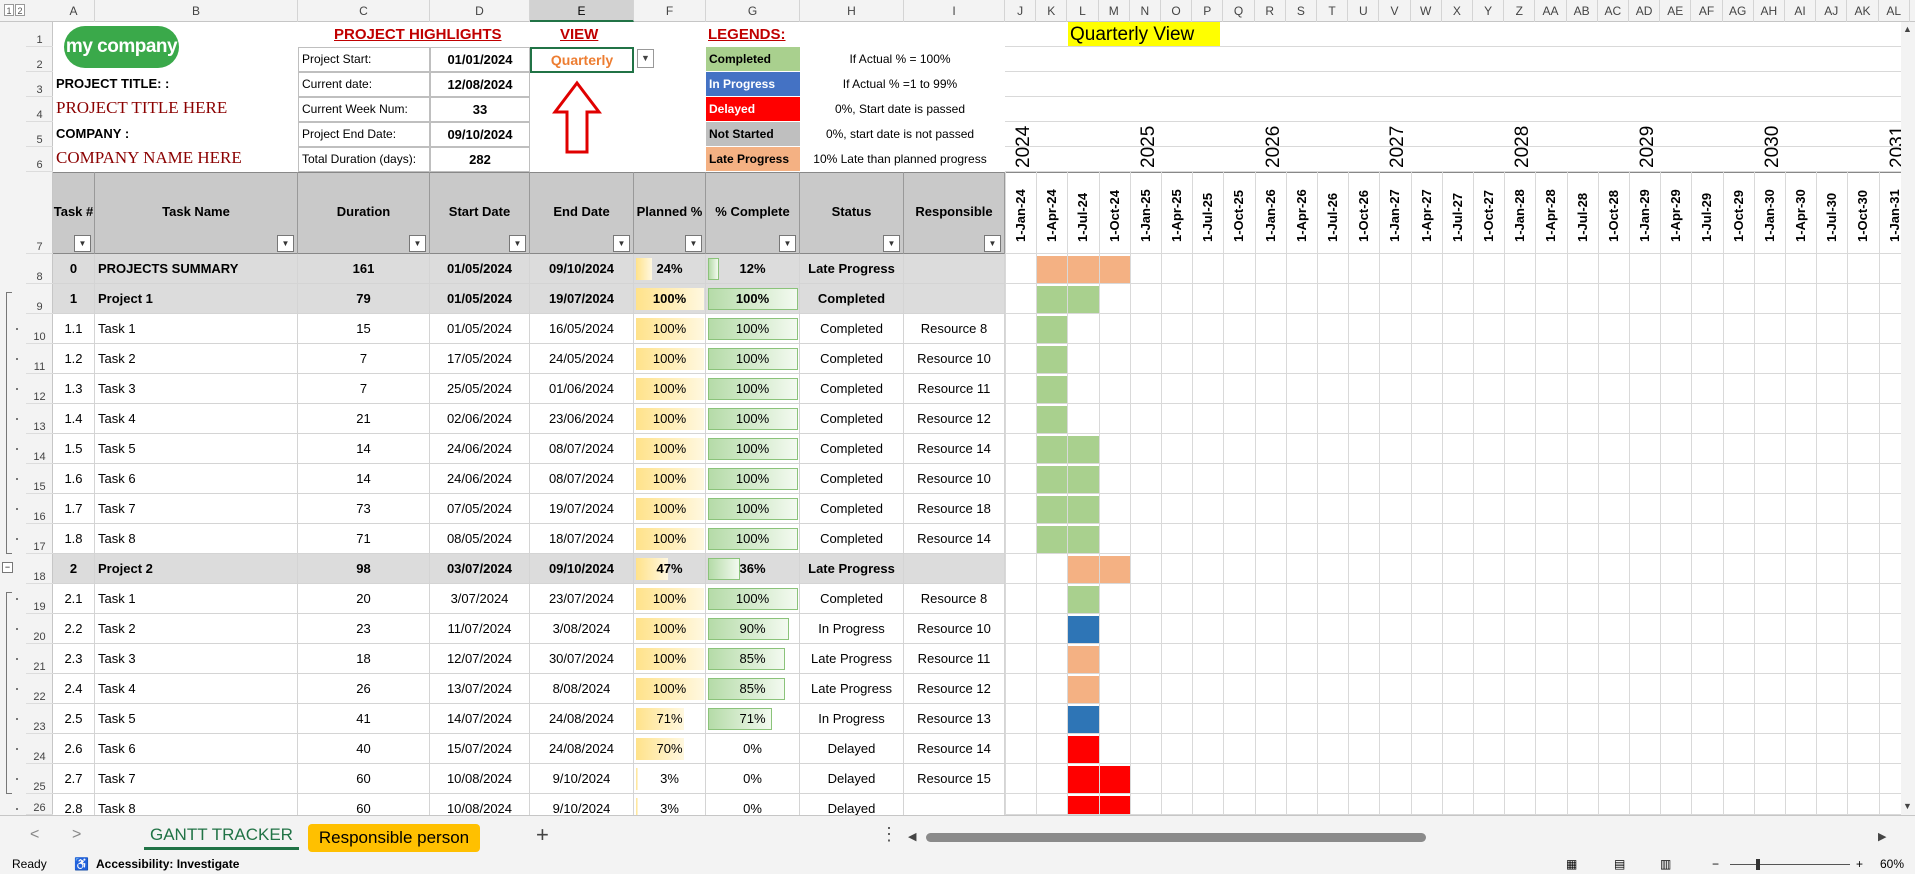 The height and width of the screenshot is (874, 1915). What do you see at coordinates (364, 509) in the screenshot?
I see `duration-cell: 73` at bounding box center [364, 509].